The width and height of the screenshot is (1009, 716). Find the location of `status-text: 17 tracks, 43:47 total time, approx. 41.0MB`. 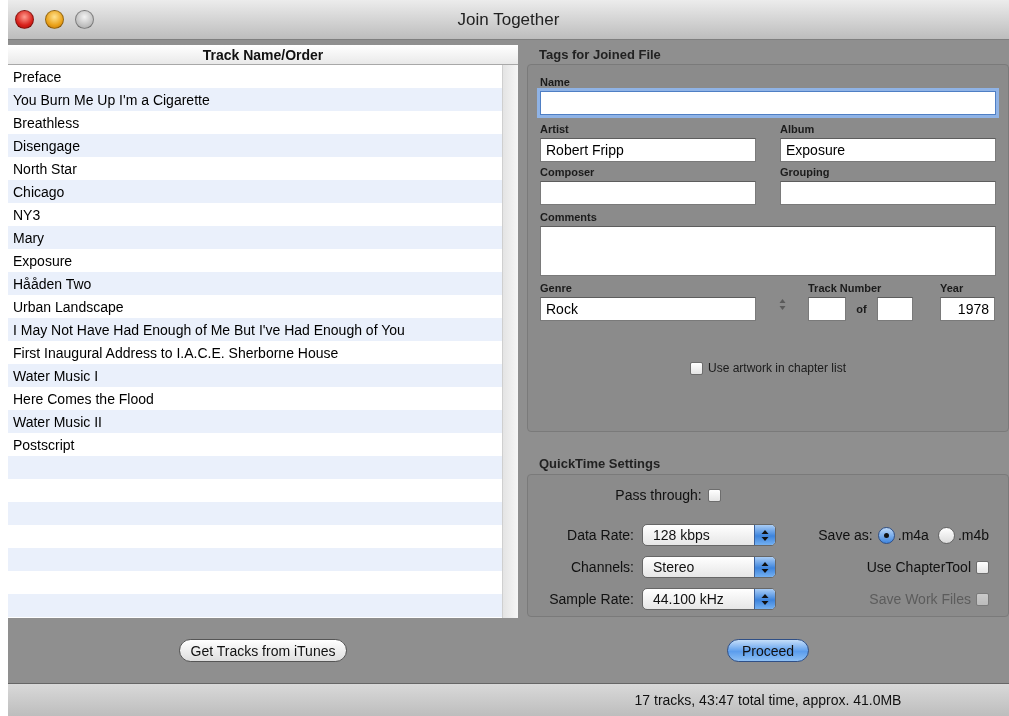

status-text: 17 tracks, 43:47 total time, approx. 41.0MB is located at coordinates (768, 700).